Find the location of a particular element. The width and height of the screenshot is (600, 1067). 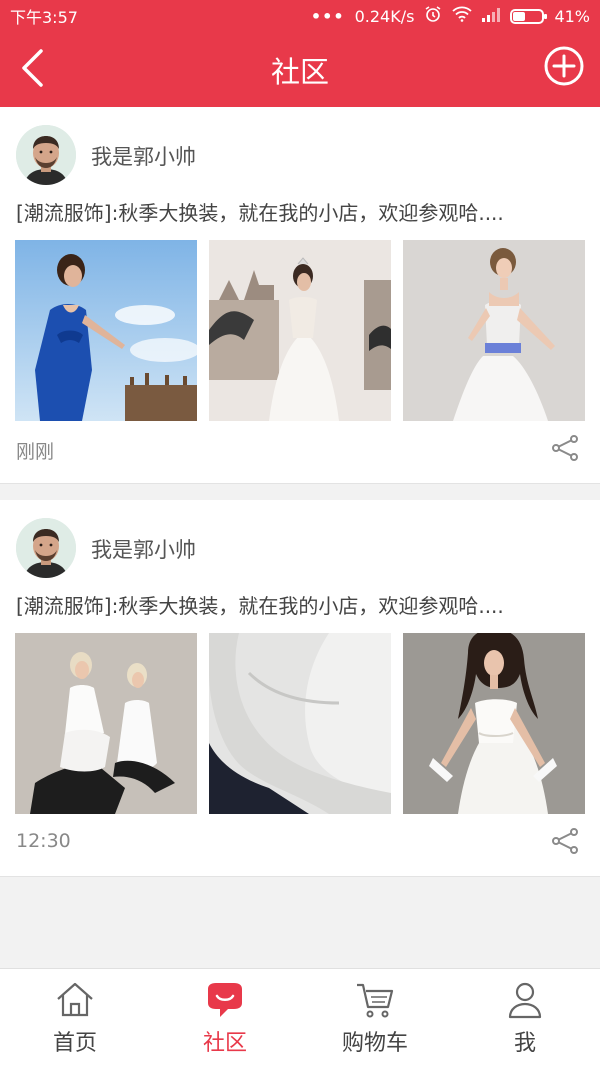

nav-item-me: 我 is located at coordinates (525, 1018).